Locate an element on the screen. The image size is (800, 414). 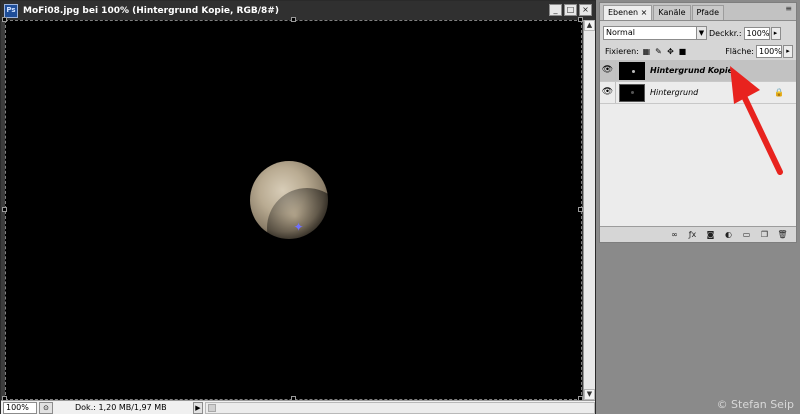
tab-layers: Ebenen × is located at coordinates (628, 12).